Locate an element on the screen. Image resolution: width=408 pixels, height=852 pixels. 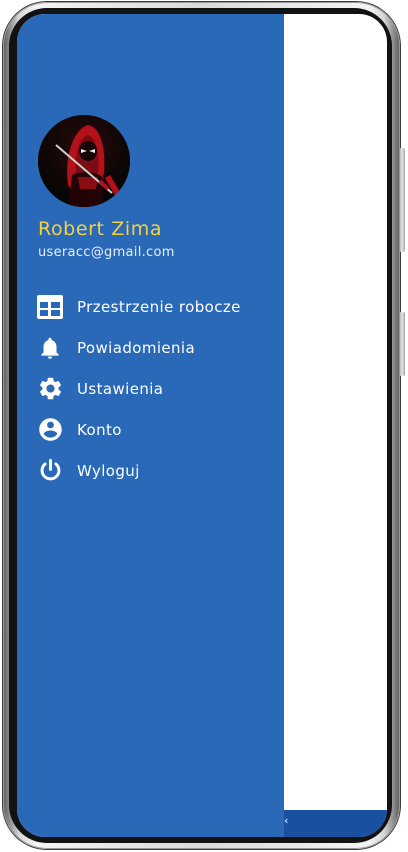
avatar is located at coordinates (84, 161).